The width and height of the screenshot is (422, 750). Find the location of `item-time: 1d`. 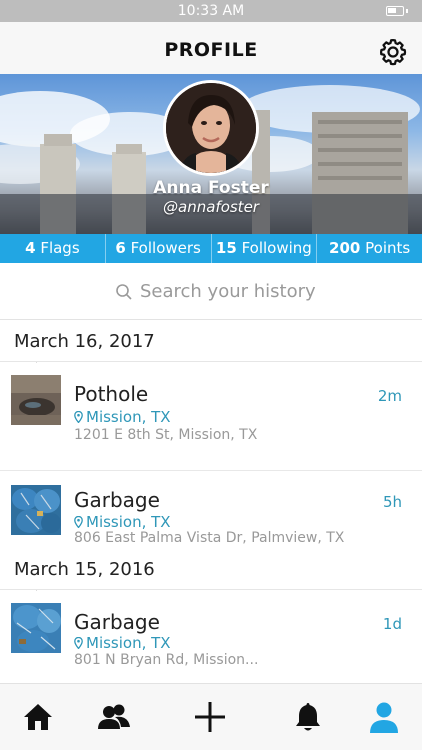

item-time: 1d is located at coordinates (392, 624).